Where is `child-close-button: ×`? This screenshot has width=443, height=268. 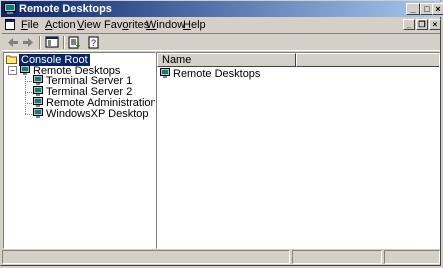
child-close-button: × is located at coordinates (435, 24).